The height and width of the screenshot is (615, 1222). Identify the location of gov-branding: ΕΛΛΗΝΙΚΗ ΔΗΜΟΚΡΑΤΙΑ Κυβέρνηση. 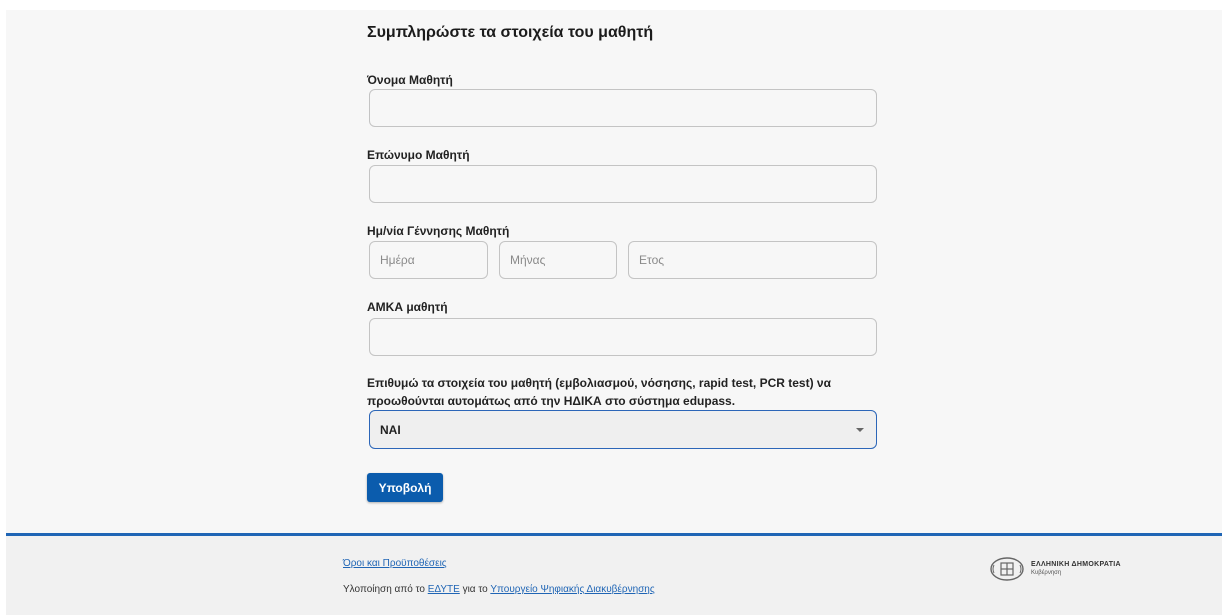
(1055, 569).